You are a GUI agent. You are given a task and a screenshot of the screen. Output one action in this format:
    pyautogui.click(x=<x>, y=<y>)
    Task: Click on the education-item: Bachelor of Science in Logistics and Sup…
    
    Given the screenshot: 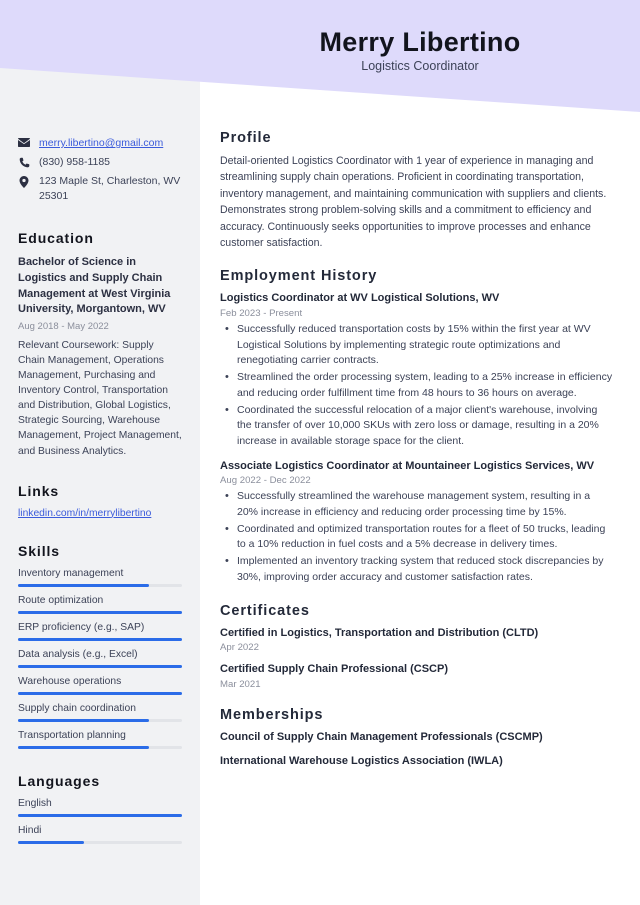 What is the action you would take?
    pyautogui.click(x=100, y=357)
    